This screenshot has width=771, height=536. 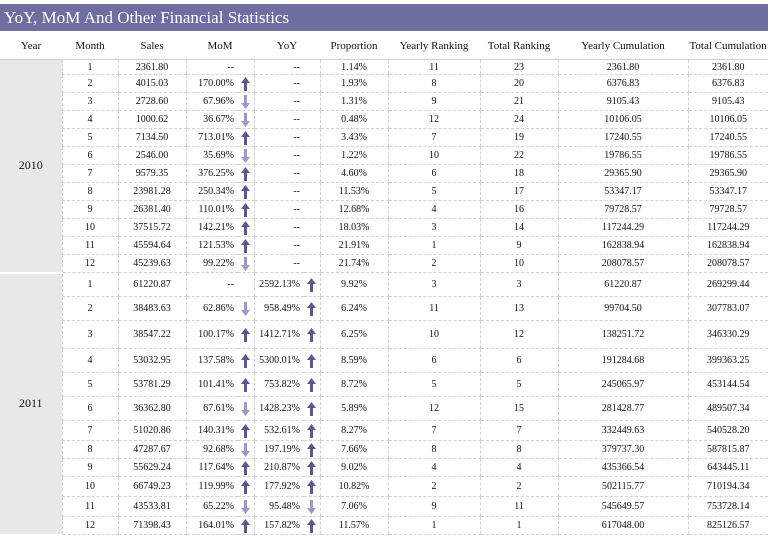 I want to click on proportion-cell: 8.27%, so click(x=354, y=430).